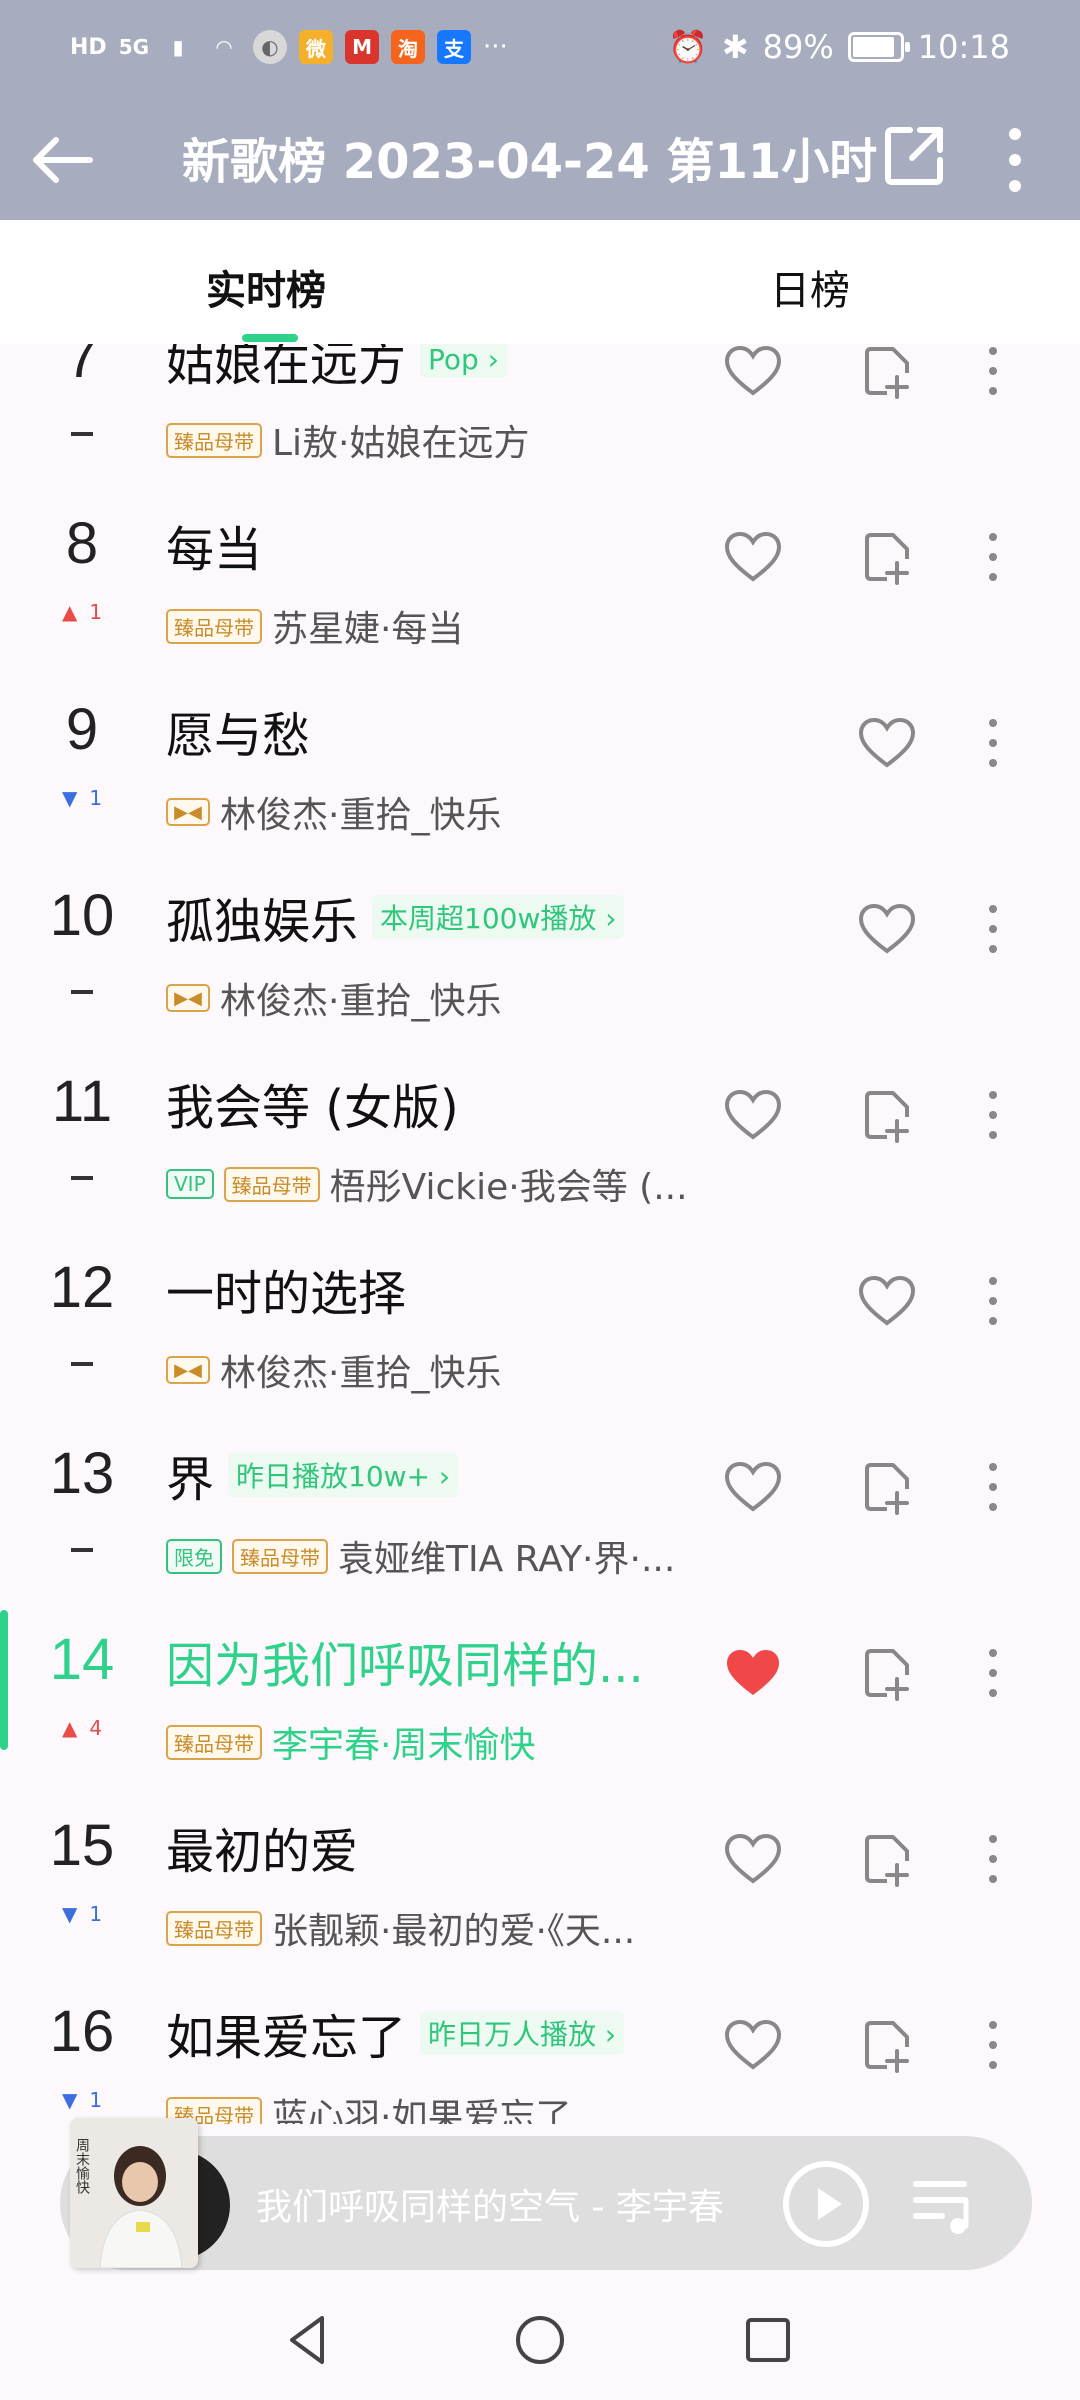  What do you see at coordinates (348, 440) in the screenshot?
I see `song-meta: 臻品母带 Li敖·姑娘在远方` at bounding box center [348, 440].